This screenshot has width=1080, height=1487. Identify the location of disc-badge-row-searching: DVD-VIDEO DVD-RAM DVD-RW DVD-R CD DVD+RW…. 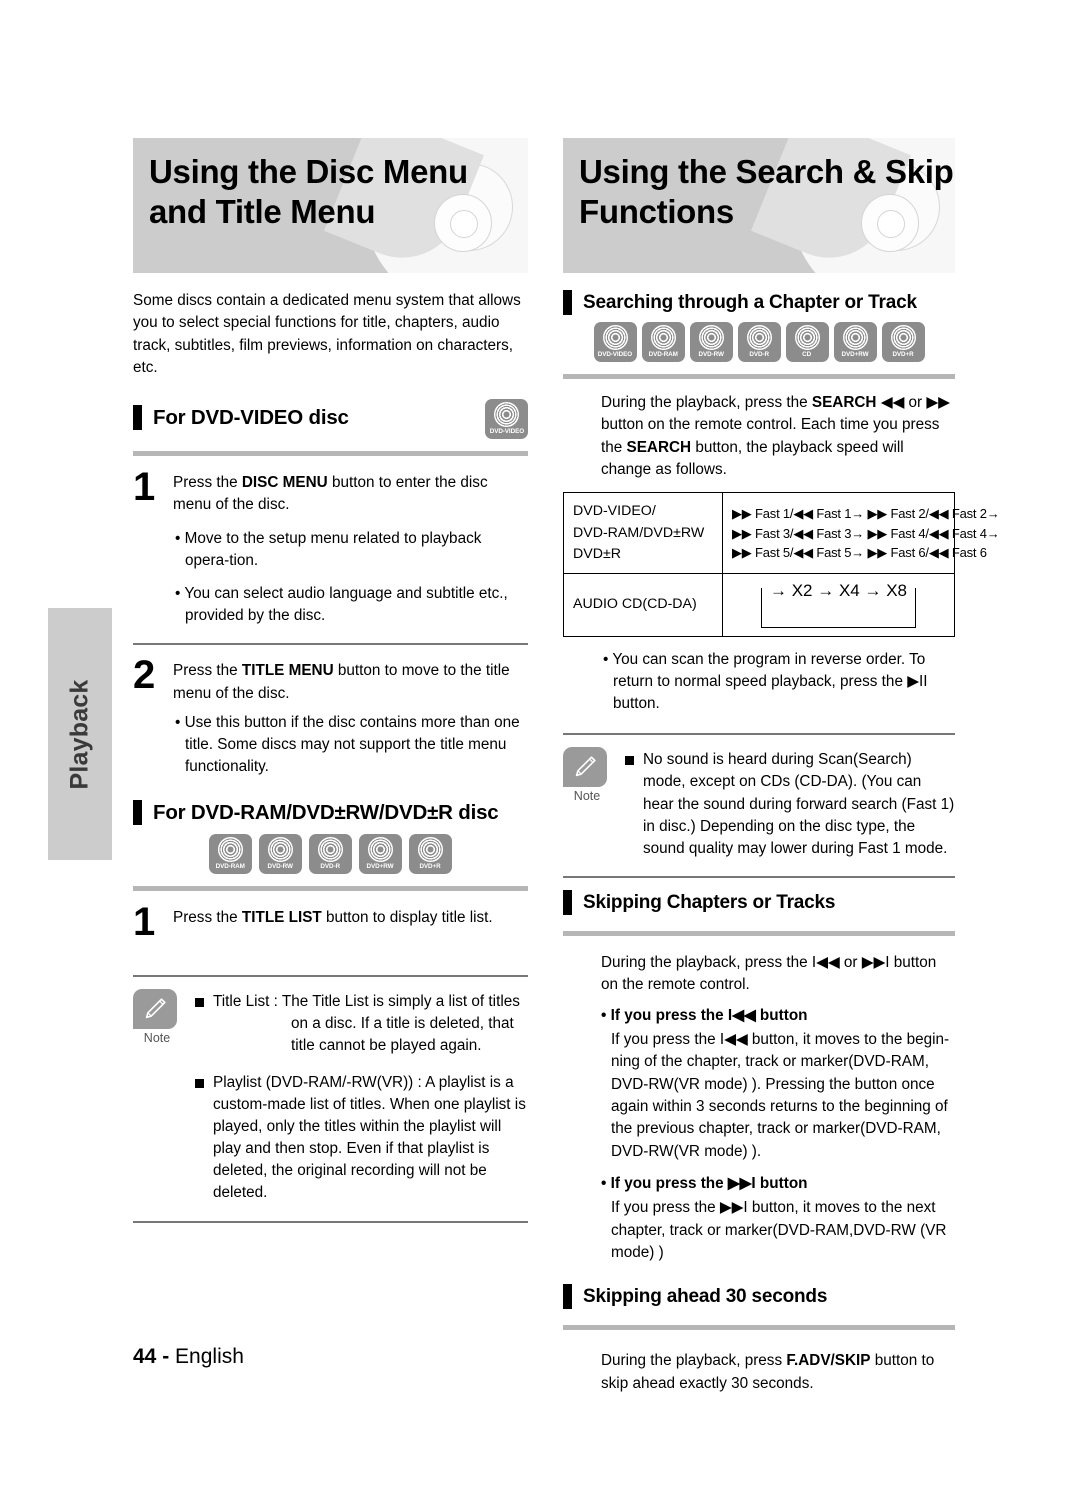
(759, 342).